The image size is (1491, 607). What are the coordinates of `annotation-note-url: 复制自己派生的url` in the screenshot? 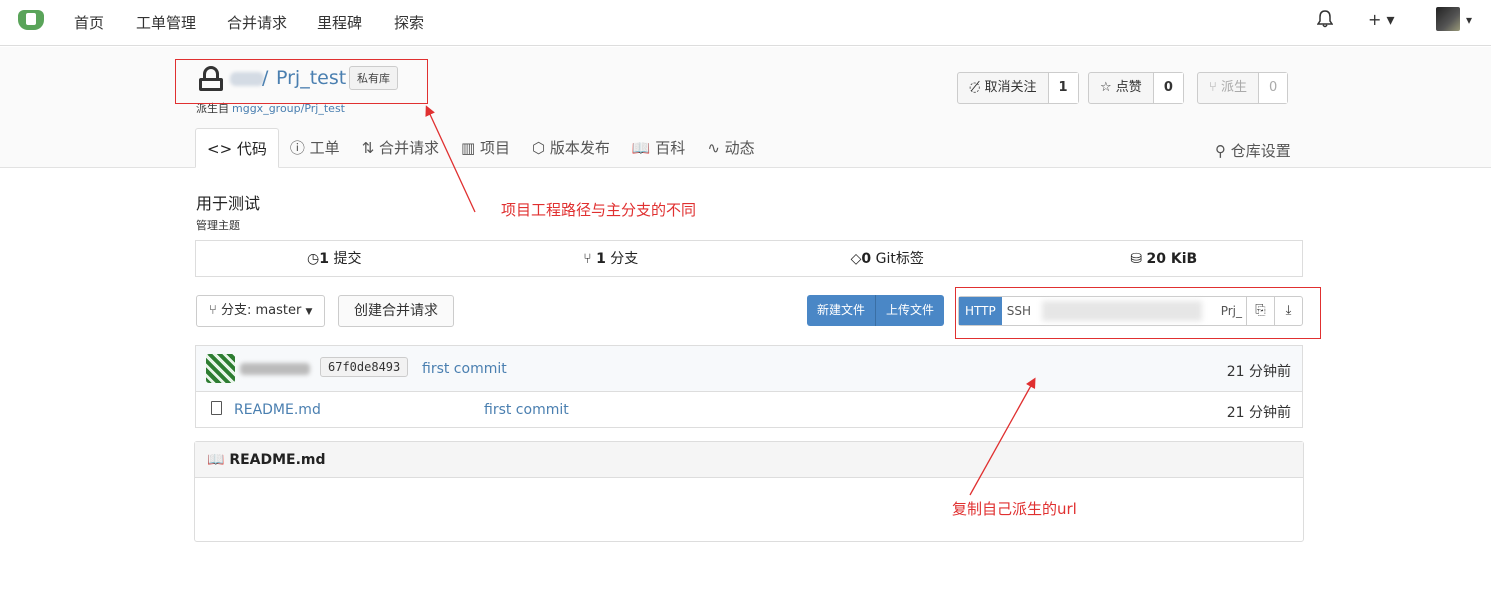 It's located at (1014, 509).